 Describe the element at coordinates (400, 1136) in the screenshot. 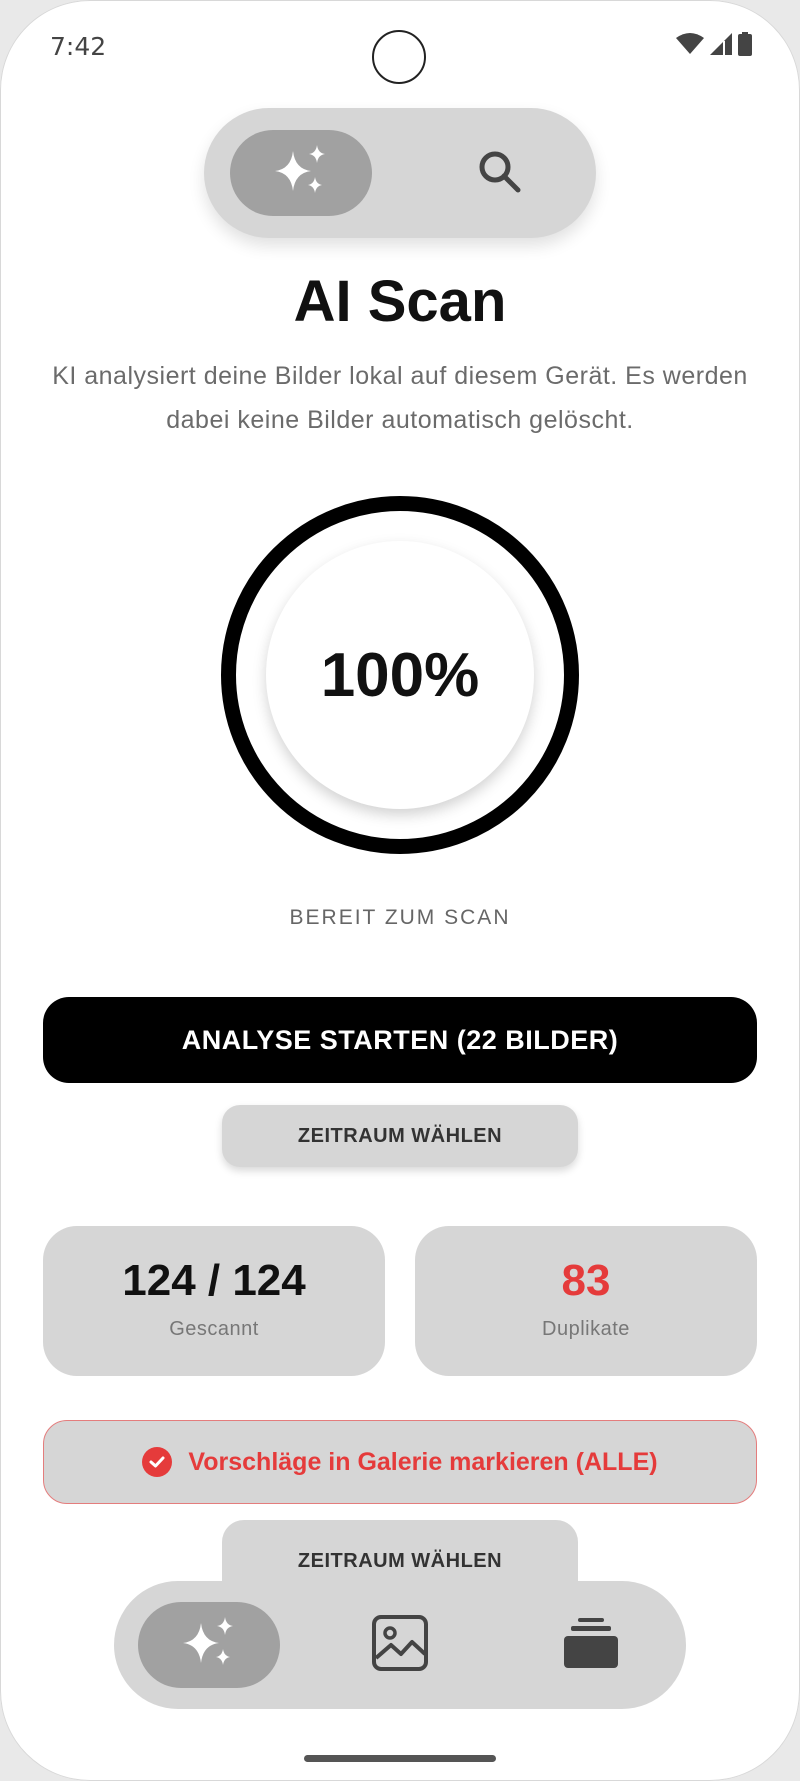

I see `choose-timeframe-button: ZEITRAUM WÄHLEN` at that location.